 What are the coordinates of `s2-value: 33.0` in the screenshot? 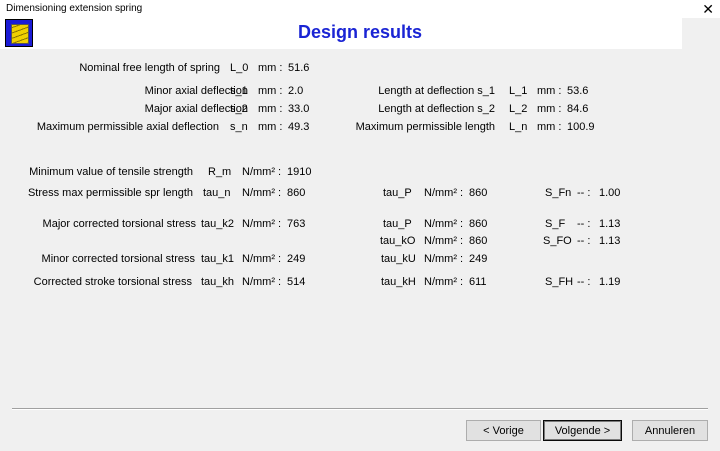 It's located at (299, 109).